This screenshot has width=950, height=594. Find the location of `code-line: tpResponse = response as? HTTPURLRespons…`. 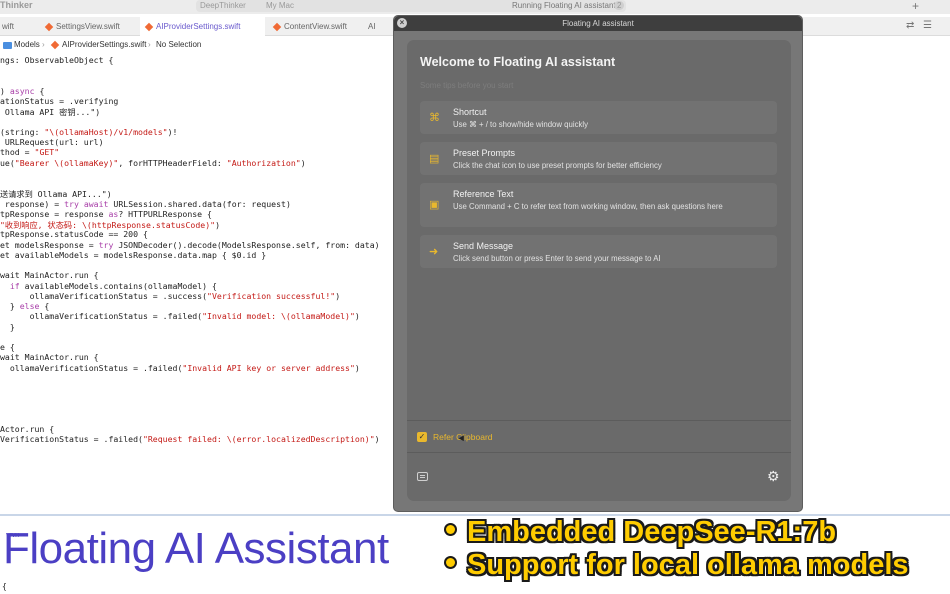

code-line: tpResponse = response as? HTTPURLRespons… is located at coordinates (106, 213).